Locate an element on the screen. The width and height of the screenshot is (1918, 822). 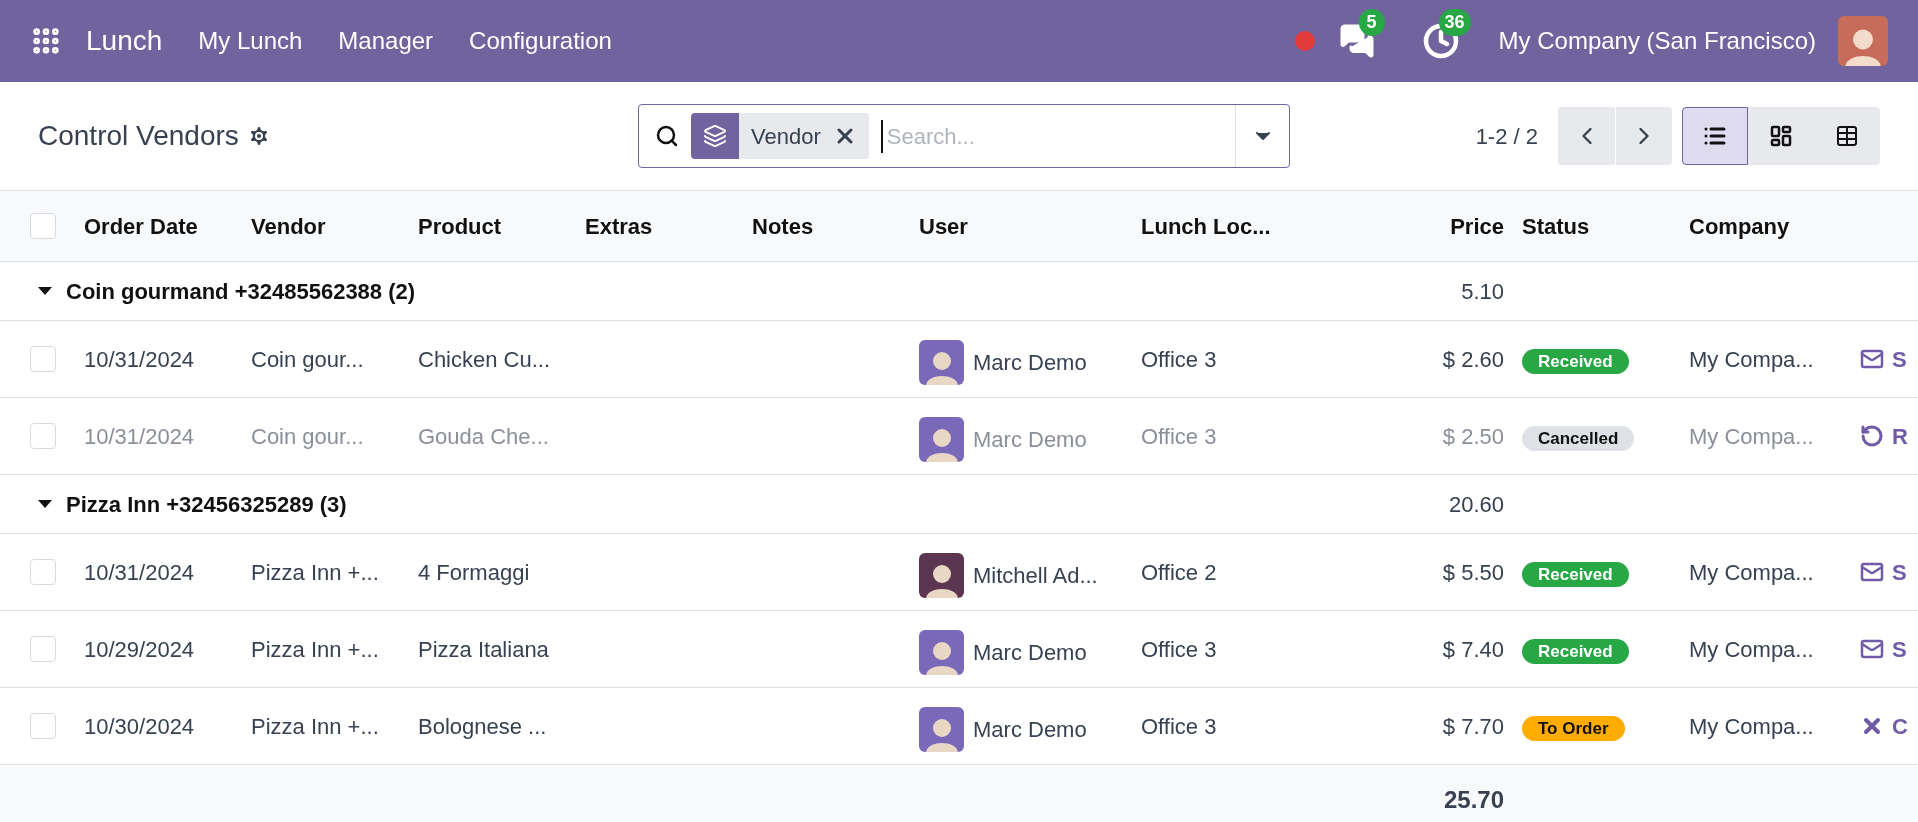
action-link: C is located at coordinates (1900, 726).